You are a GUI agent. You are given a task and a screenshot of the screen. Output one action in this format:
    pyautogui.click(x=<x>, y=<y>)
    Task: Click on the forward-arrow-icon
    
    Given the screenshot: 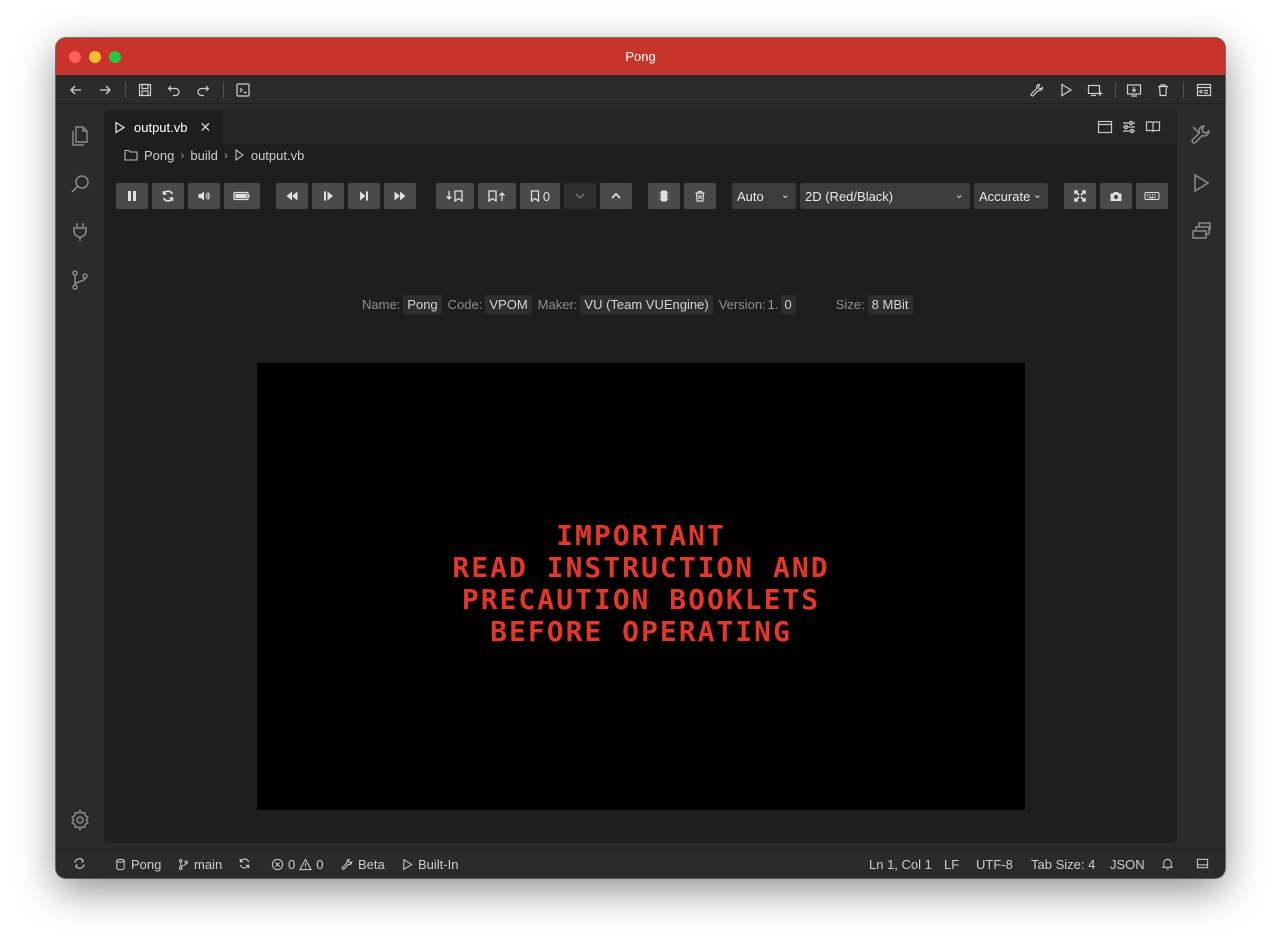 What is the action you would take?
    pyautogui.click(x=105, y=90)
    